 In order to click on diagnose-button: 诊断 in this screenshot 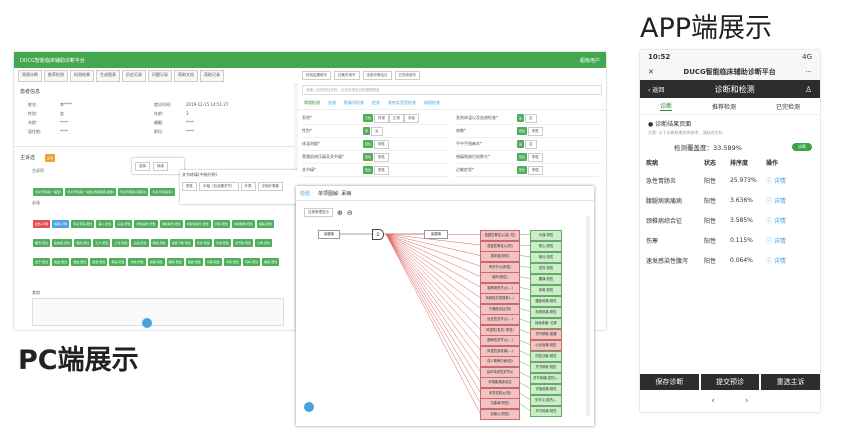, I will do `click(802, 147)`.